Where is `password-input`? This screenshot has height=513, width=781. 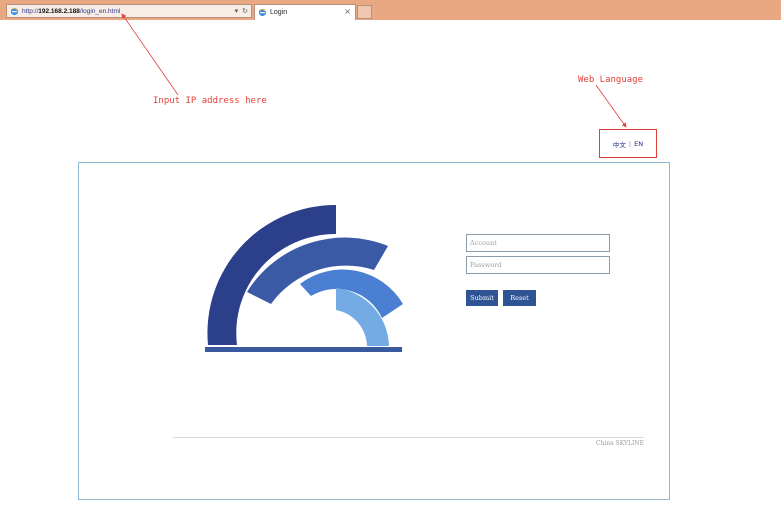
password-input is located at coordinates (538, 265).